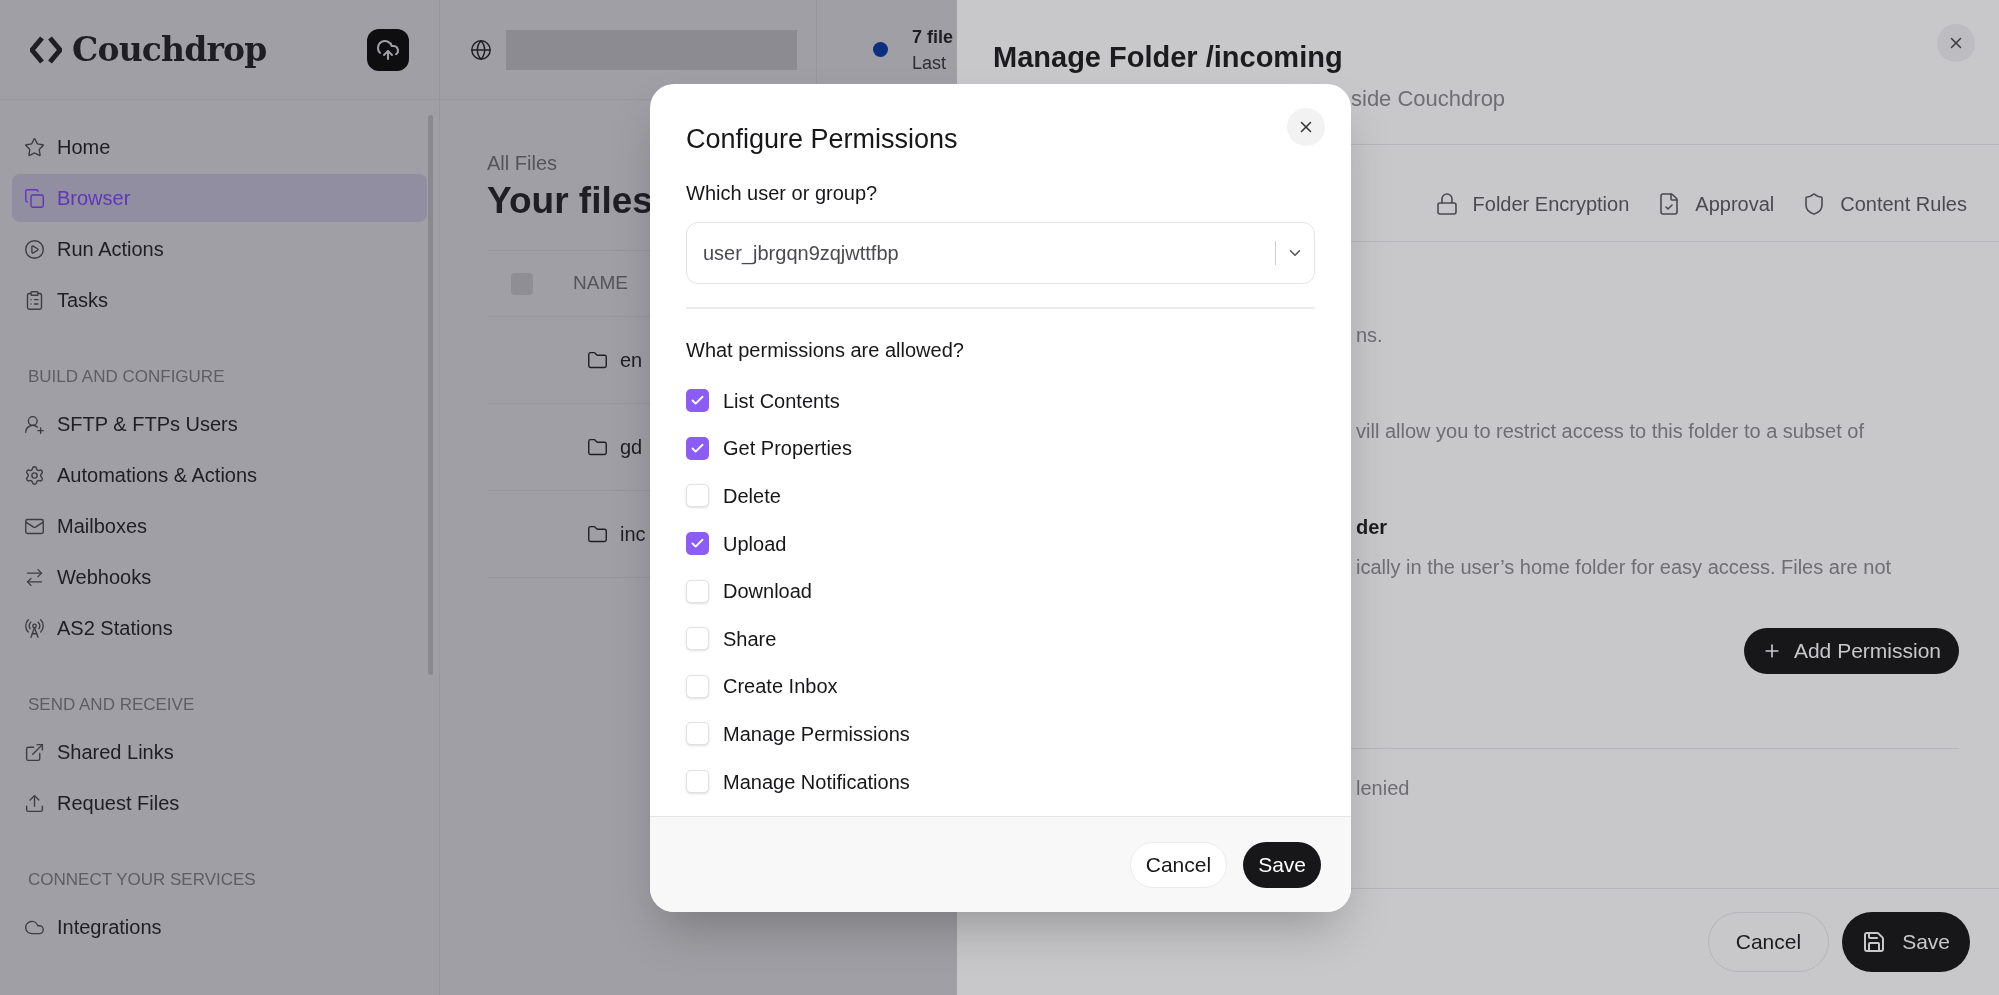  Describe the element at coordinates (600, 283) in the screenshot. I see `column-header: NAME` at that location.